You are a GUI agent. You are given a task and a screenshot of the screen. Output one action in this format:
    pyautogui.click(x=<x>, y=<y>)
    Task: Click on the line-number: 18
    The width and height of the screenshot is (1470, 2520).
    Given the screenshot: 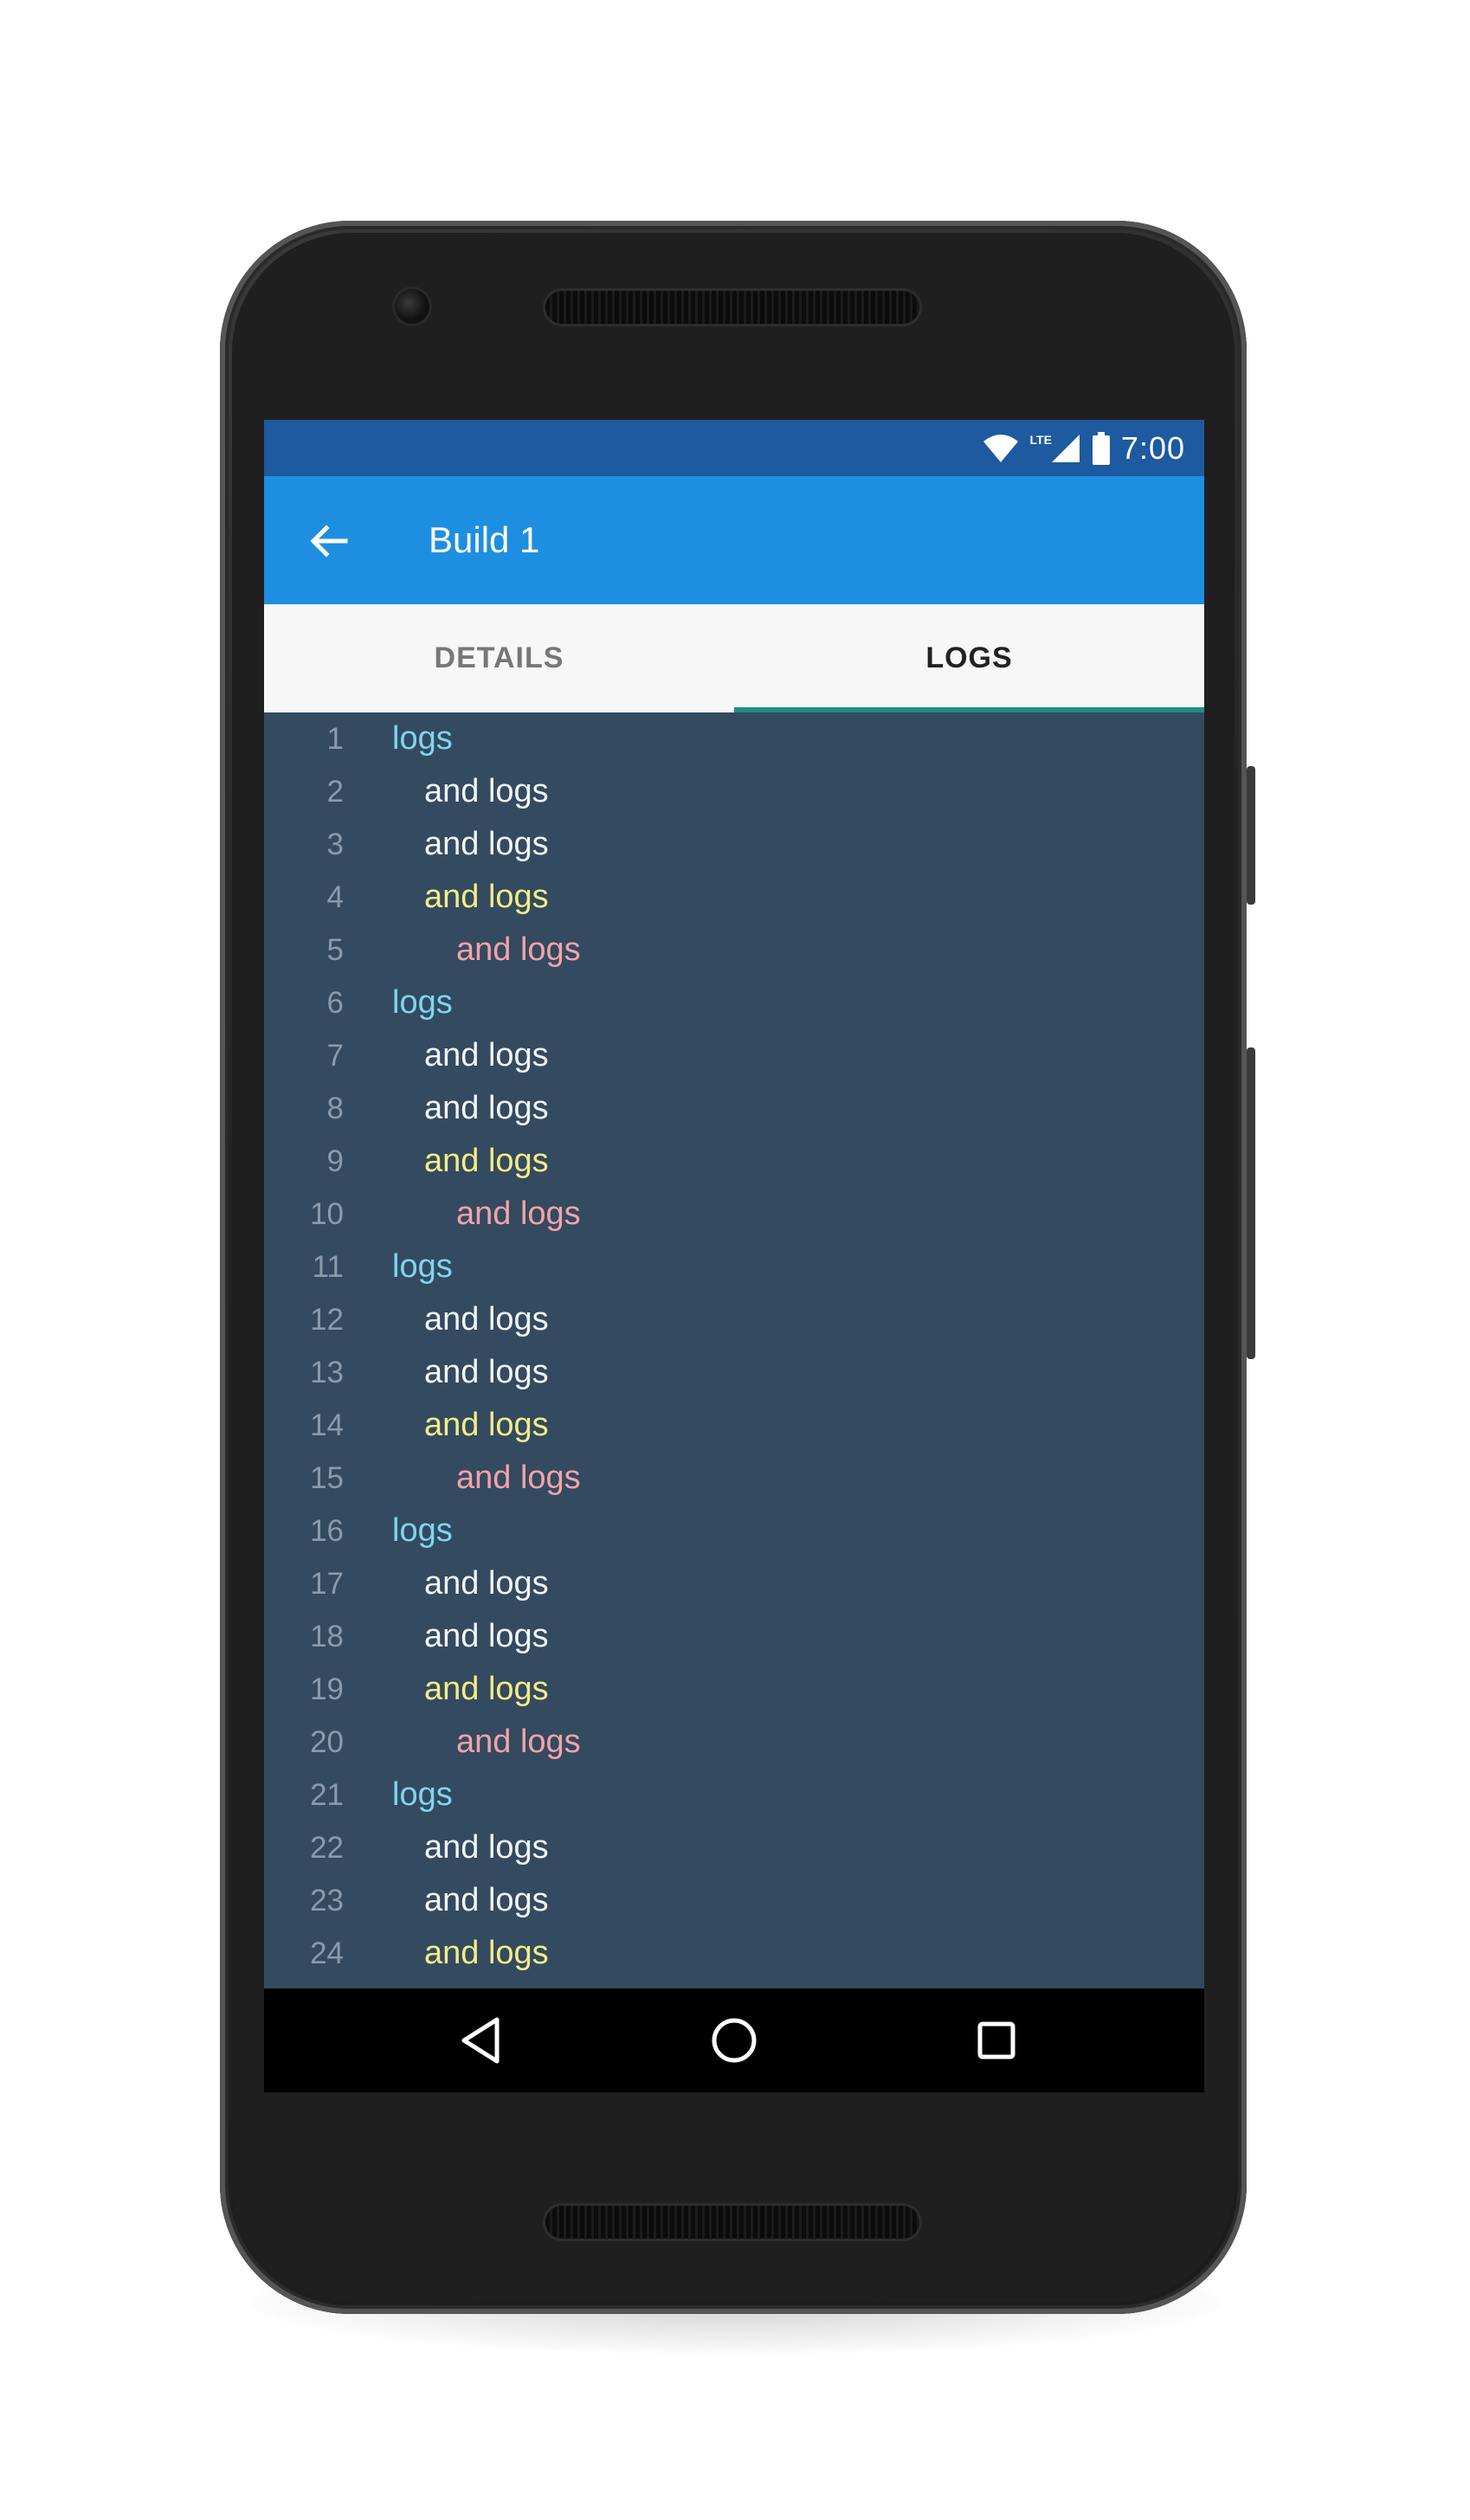 What is the action you would take?
    pyautogui.click(x=327, y=1636)
    